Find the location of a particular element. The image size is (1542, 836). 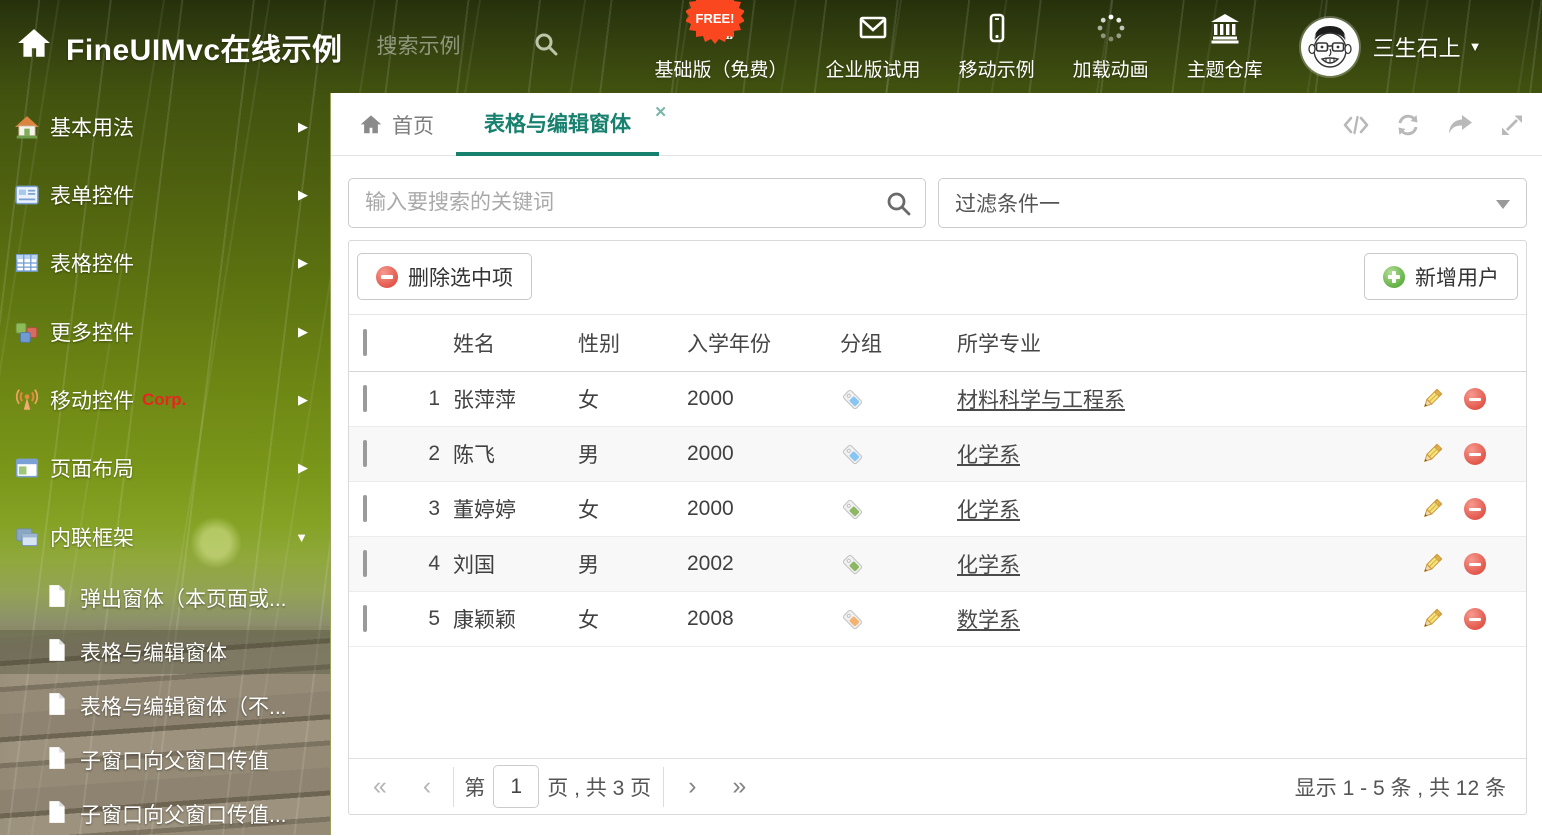

nav-mobile-demo: 移动示例 is located at coordinates (997, 46).